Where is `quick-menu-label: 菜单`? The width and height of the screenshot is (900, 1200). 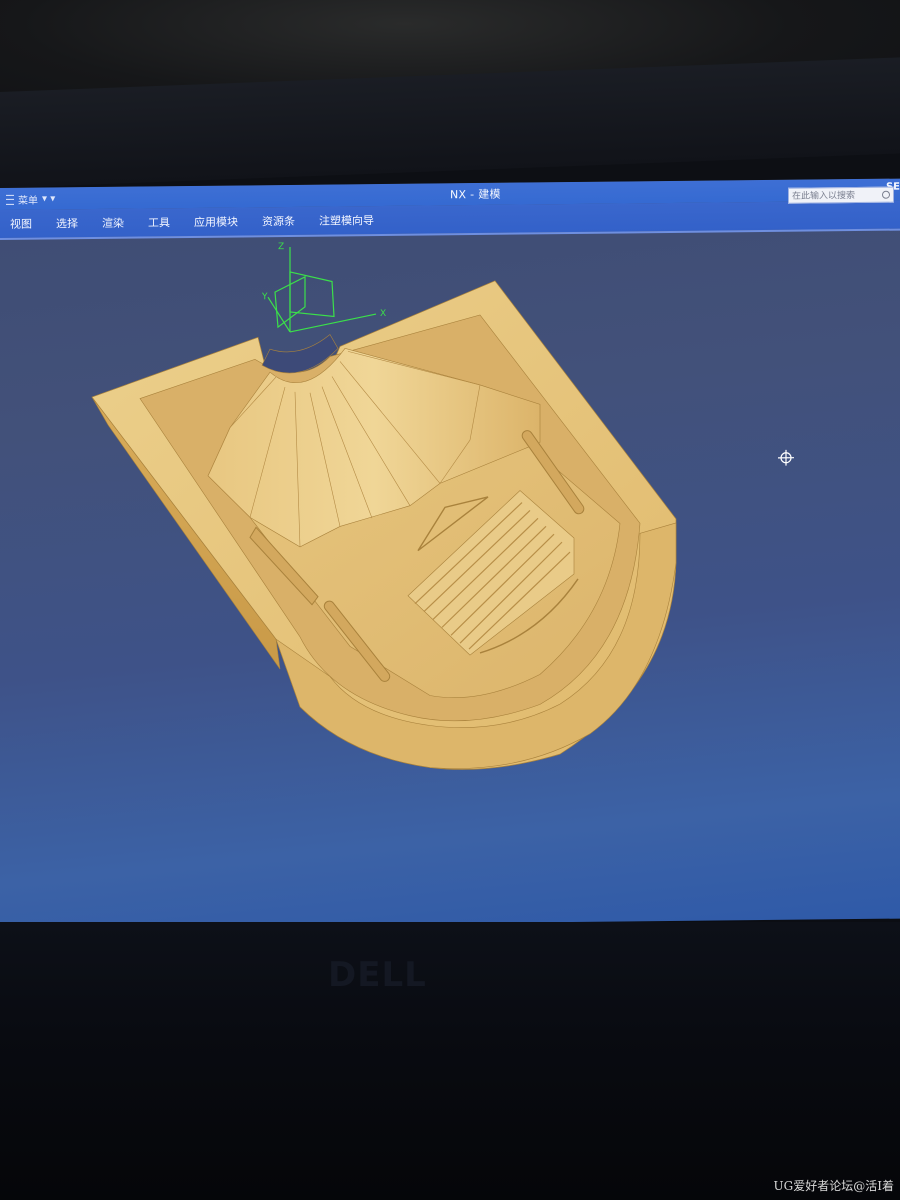
quick-menu-label: 菜单 is located at coordinates (28, 201).